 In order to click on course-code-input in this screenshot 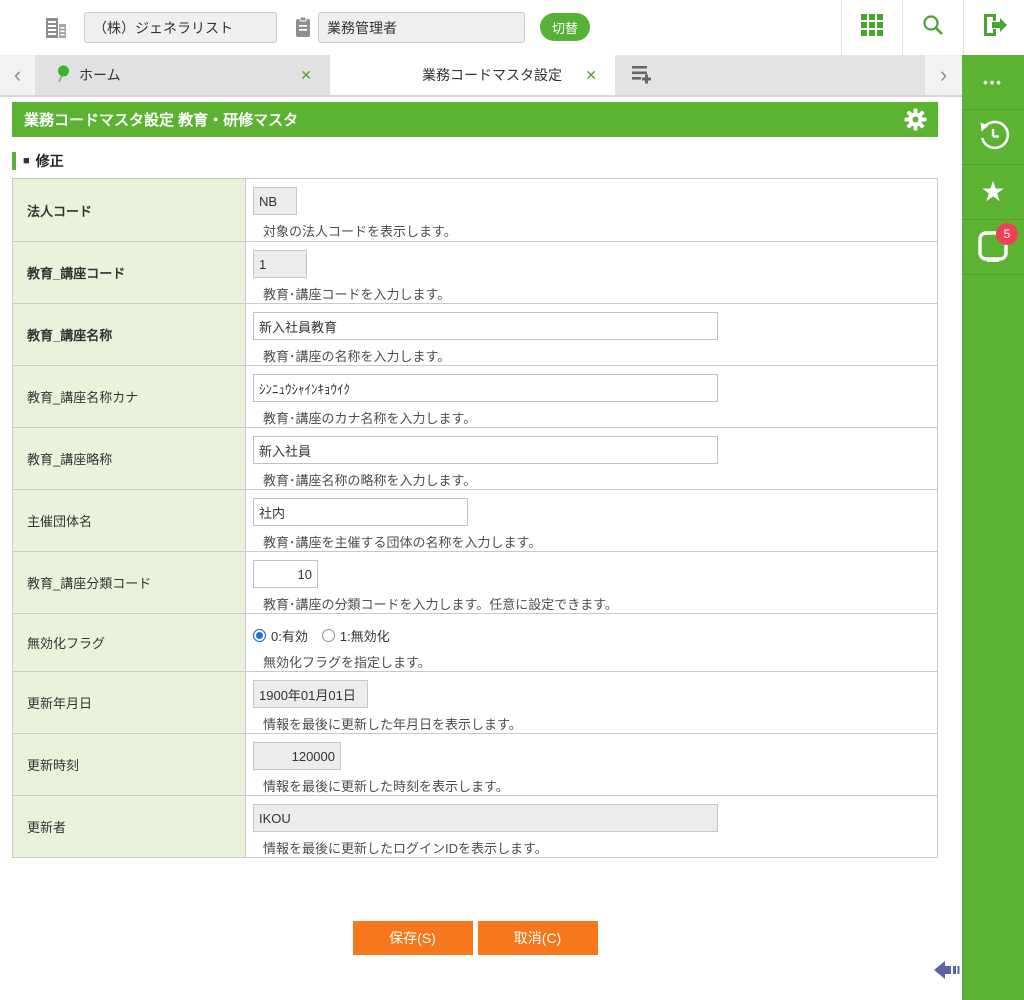, I will do `click(280, 264)`.